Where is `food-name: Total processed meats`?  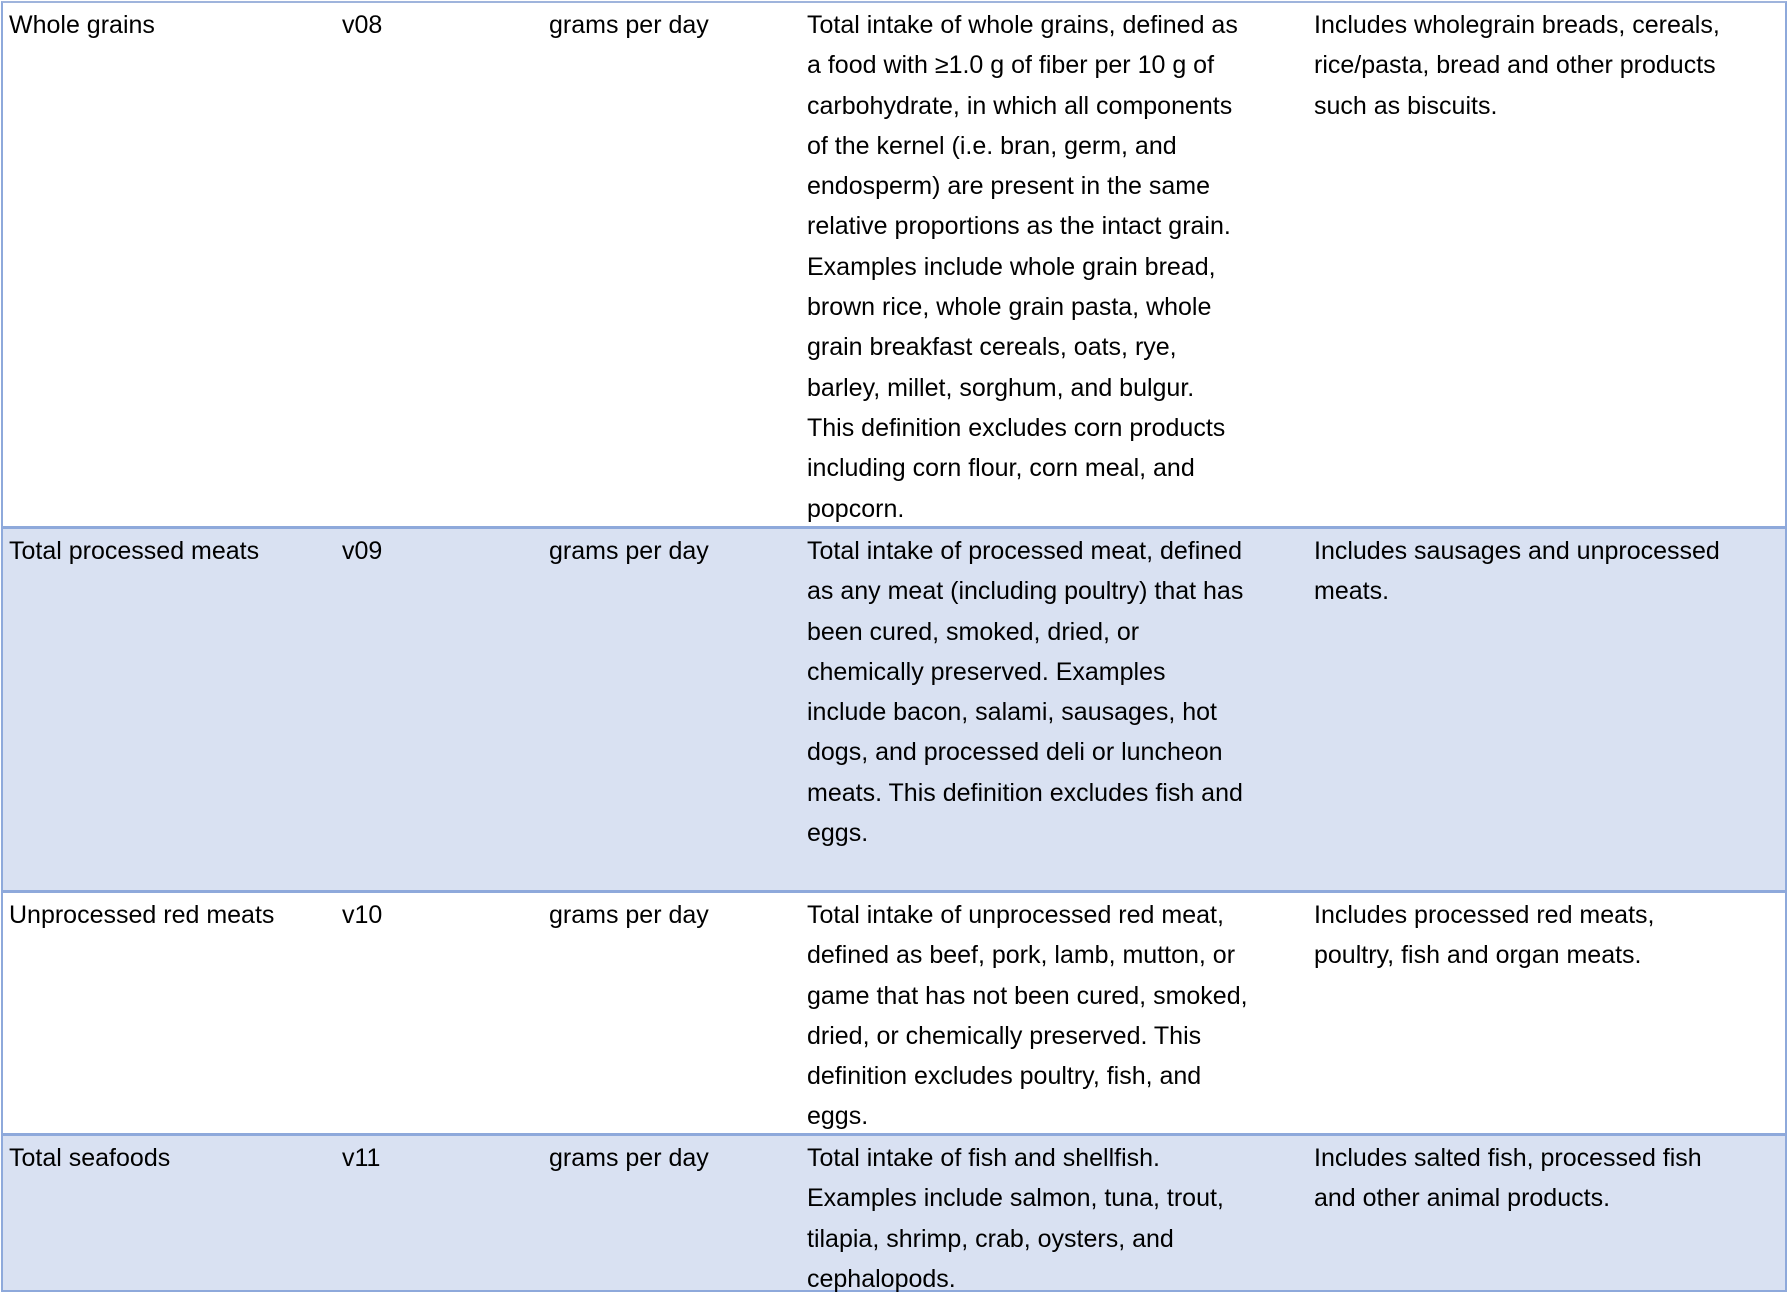 food-name: Total processed meats is located at coordinates (134, 551).